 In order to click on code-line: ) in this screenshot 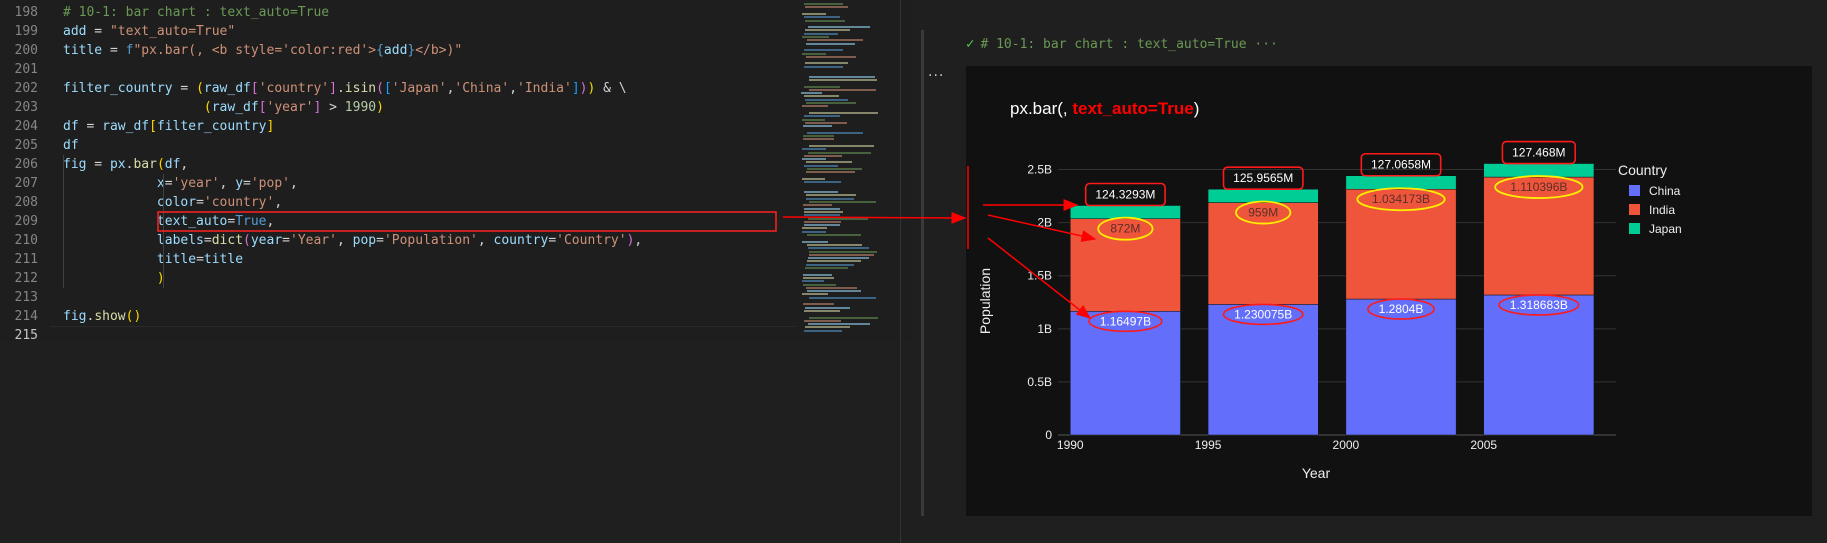, I will do `click(114, 278)`.